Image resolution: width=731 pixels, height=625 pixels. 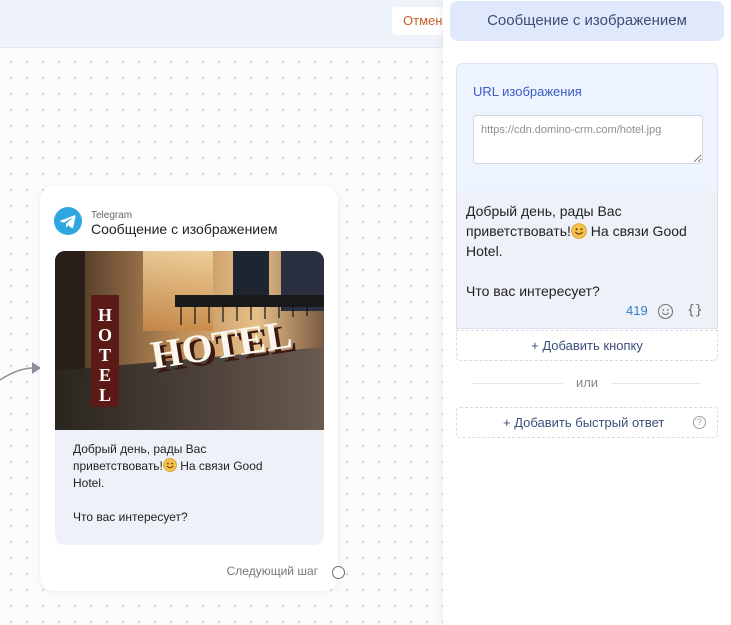 I want to click on quick-reply-label: + Добавить быстрый ответ, so click(x=584, y=422).